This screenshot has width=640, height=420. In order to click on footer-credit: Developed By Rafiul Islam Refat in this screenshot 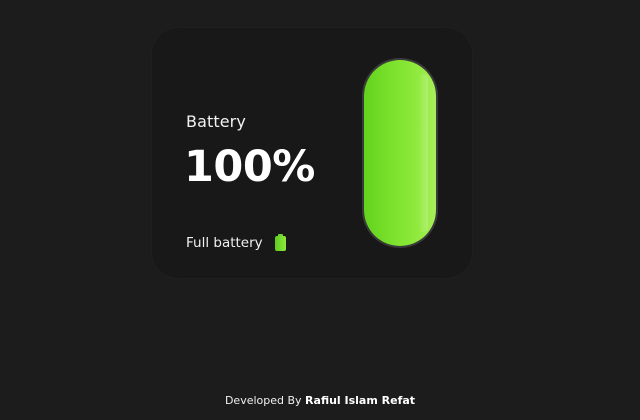, I will do `click(320, 400)`.